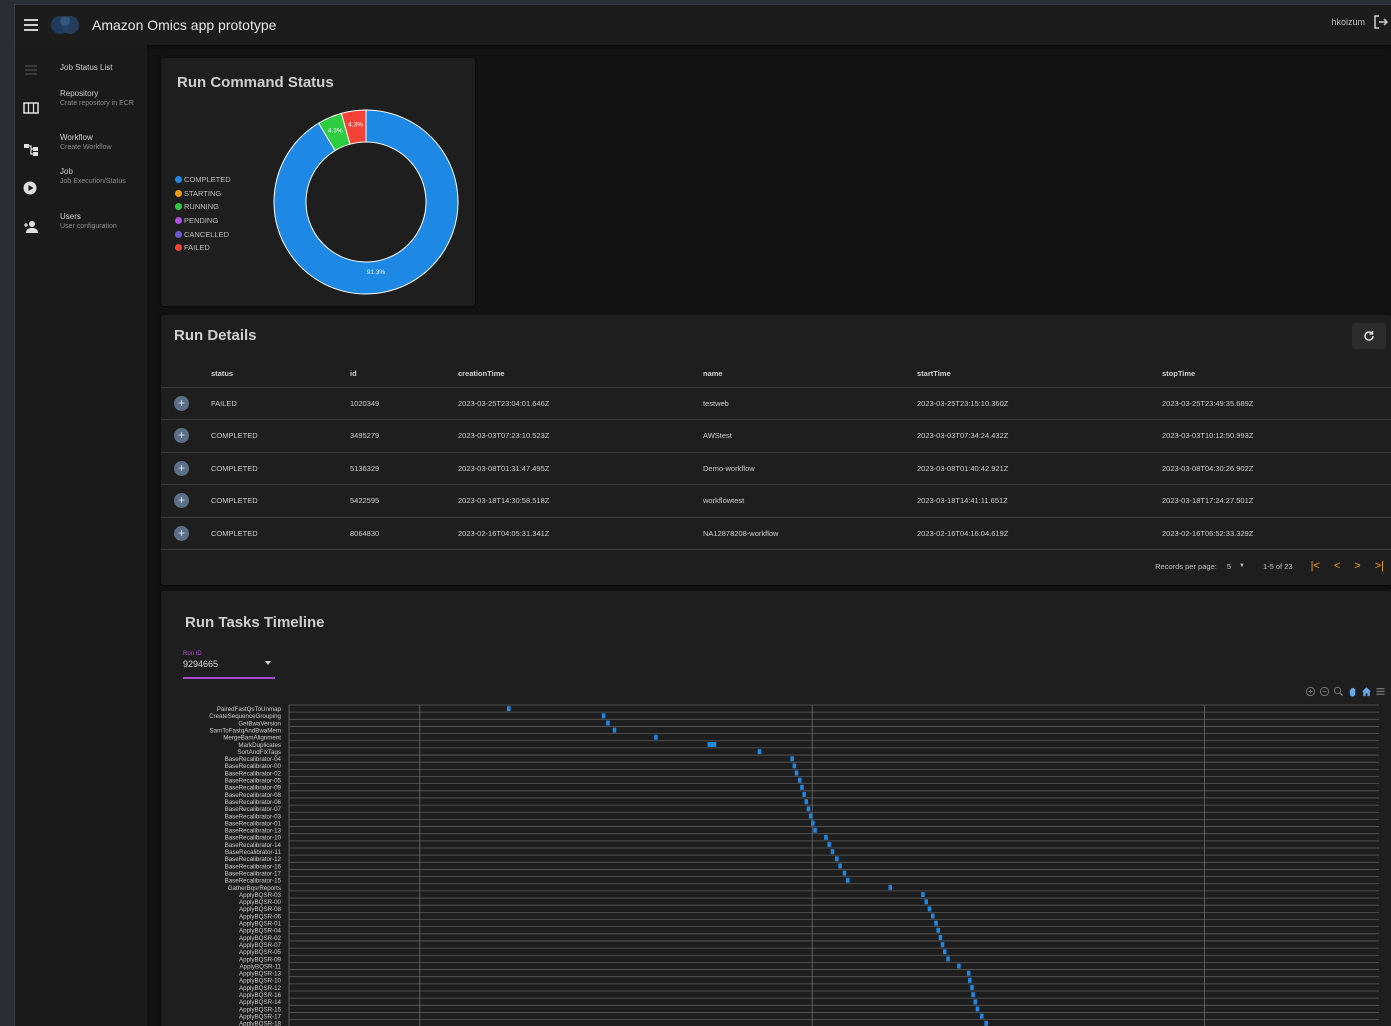  What do you see at coordinates (1324, 691) in the screenshot?
I see `zoom-out-icon` at bounding box center [1324, 691].